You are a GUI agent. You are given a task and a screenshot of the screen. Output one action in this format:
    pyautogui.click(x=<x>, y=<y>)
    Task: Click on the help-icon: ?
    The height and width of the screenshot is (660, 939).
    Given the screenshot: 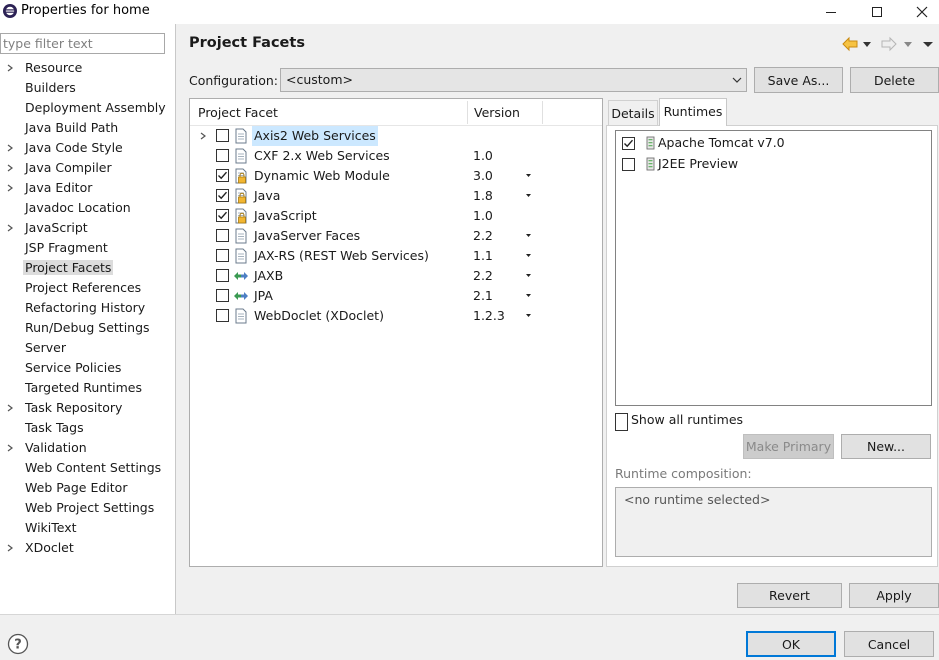 What is the action you would take?
    pyautogui.click(x=18, y=644)
    